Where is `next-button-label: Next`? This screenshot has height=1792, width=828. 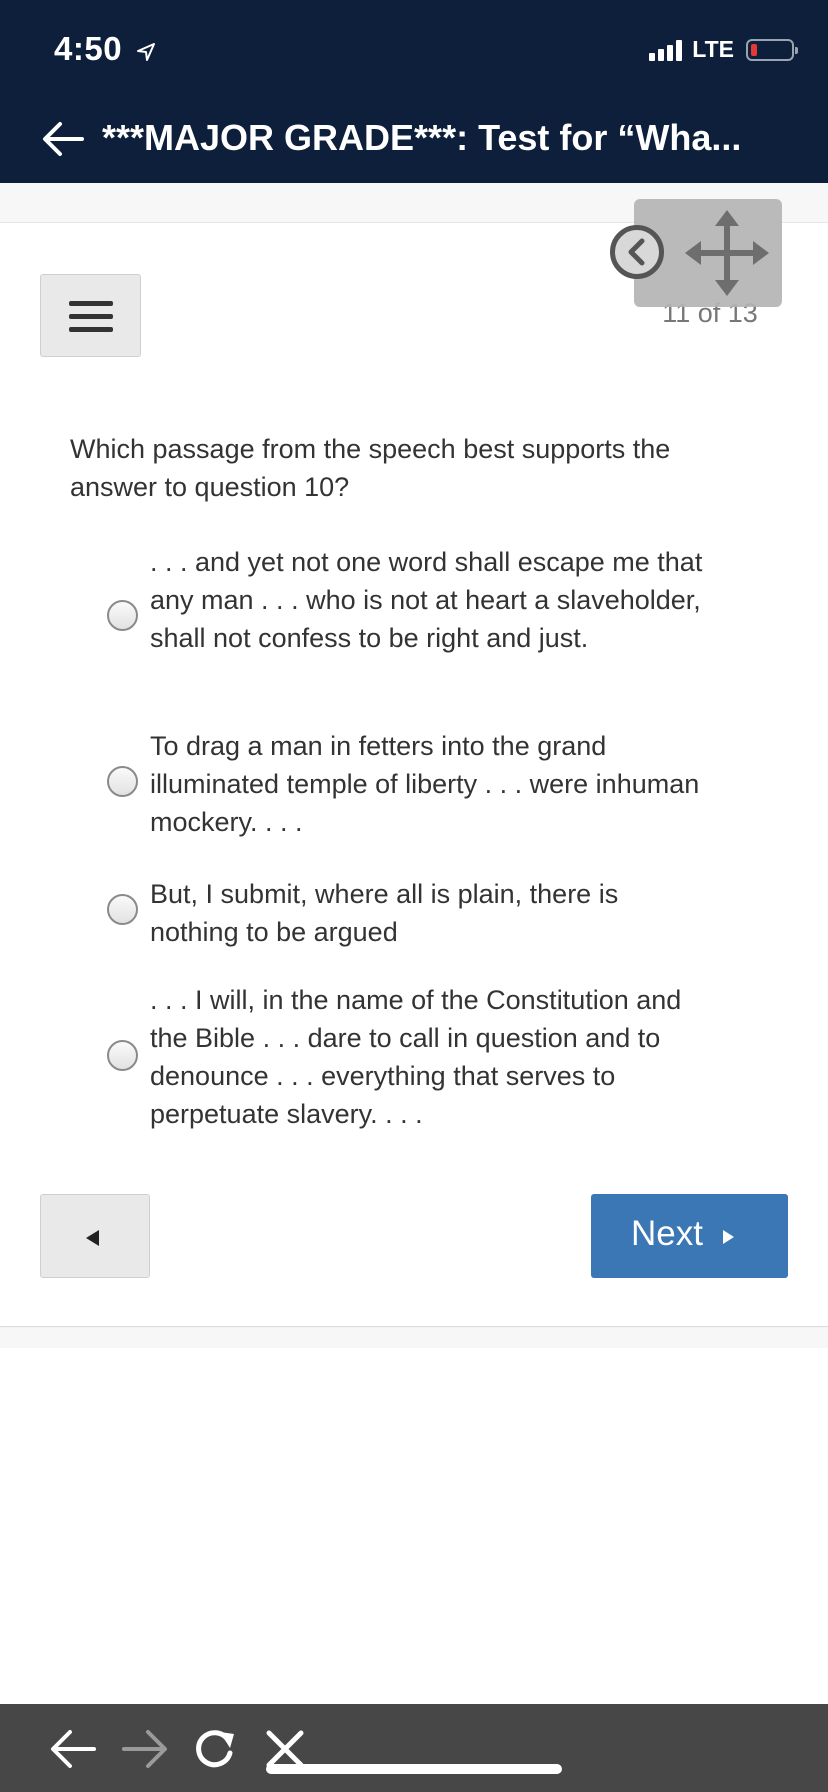 next-button-label: Next is located at coordinates (667, 1233).